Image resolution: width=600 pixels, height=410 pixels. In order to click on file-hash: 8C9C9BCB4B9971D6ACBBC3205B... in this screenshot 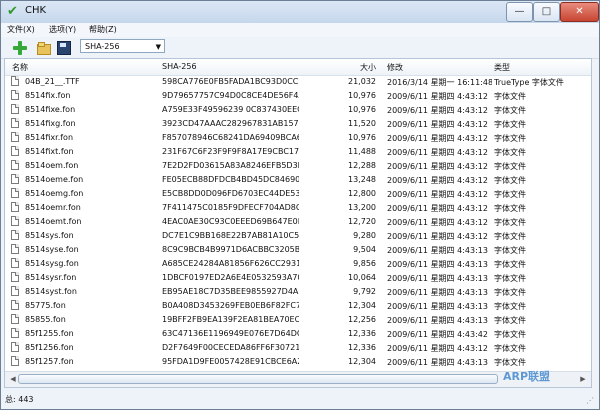, I will do `click(230, 249)`.